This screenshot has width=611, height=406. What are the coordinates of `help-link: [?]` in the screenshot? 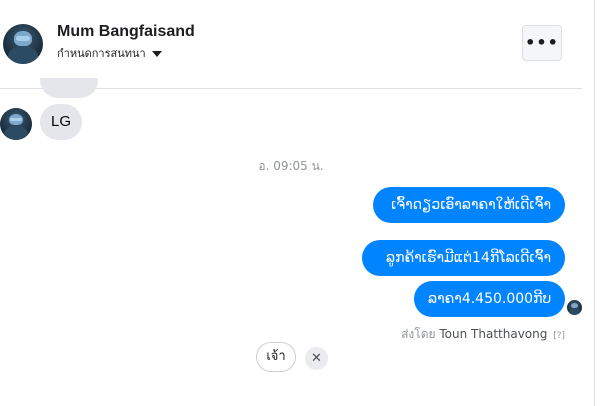 It's located at (559, 336).